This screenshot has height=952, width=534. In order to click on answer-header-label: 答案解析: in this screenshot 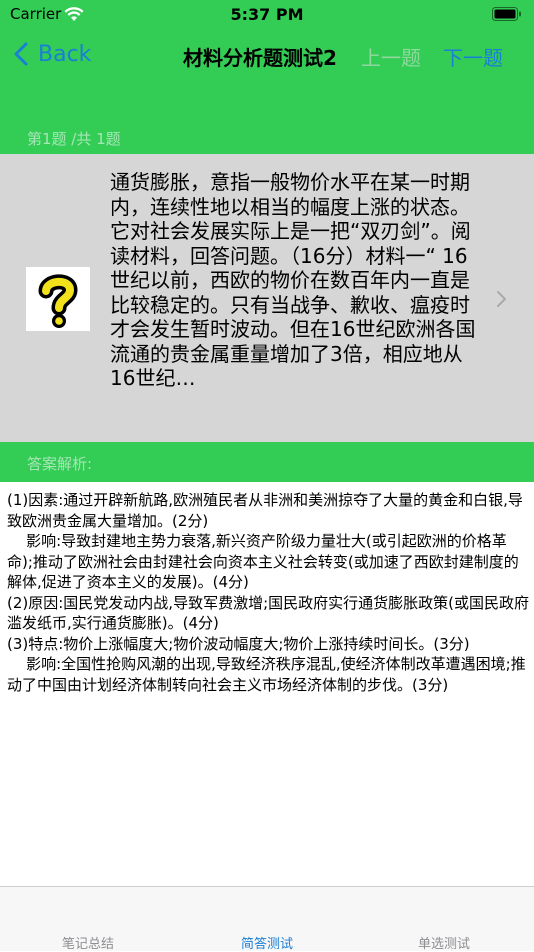, I will do `click(60, 464)`.